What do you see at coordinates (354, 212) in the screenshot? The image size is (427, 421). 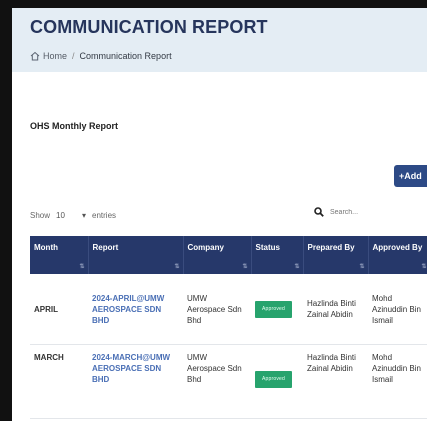 I see `search-input` at bounding box center [354, 212].